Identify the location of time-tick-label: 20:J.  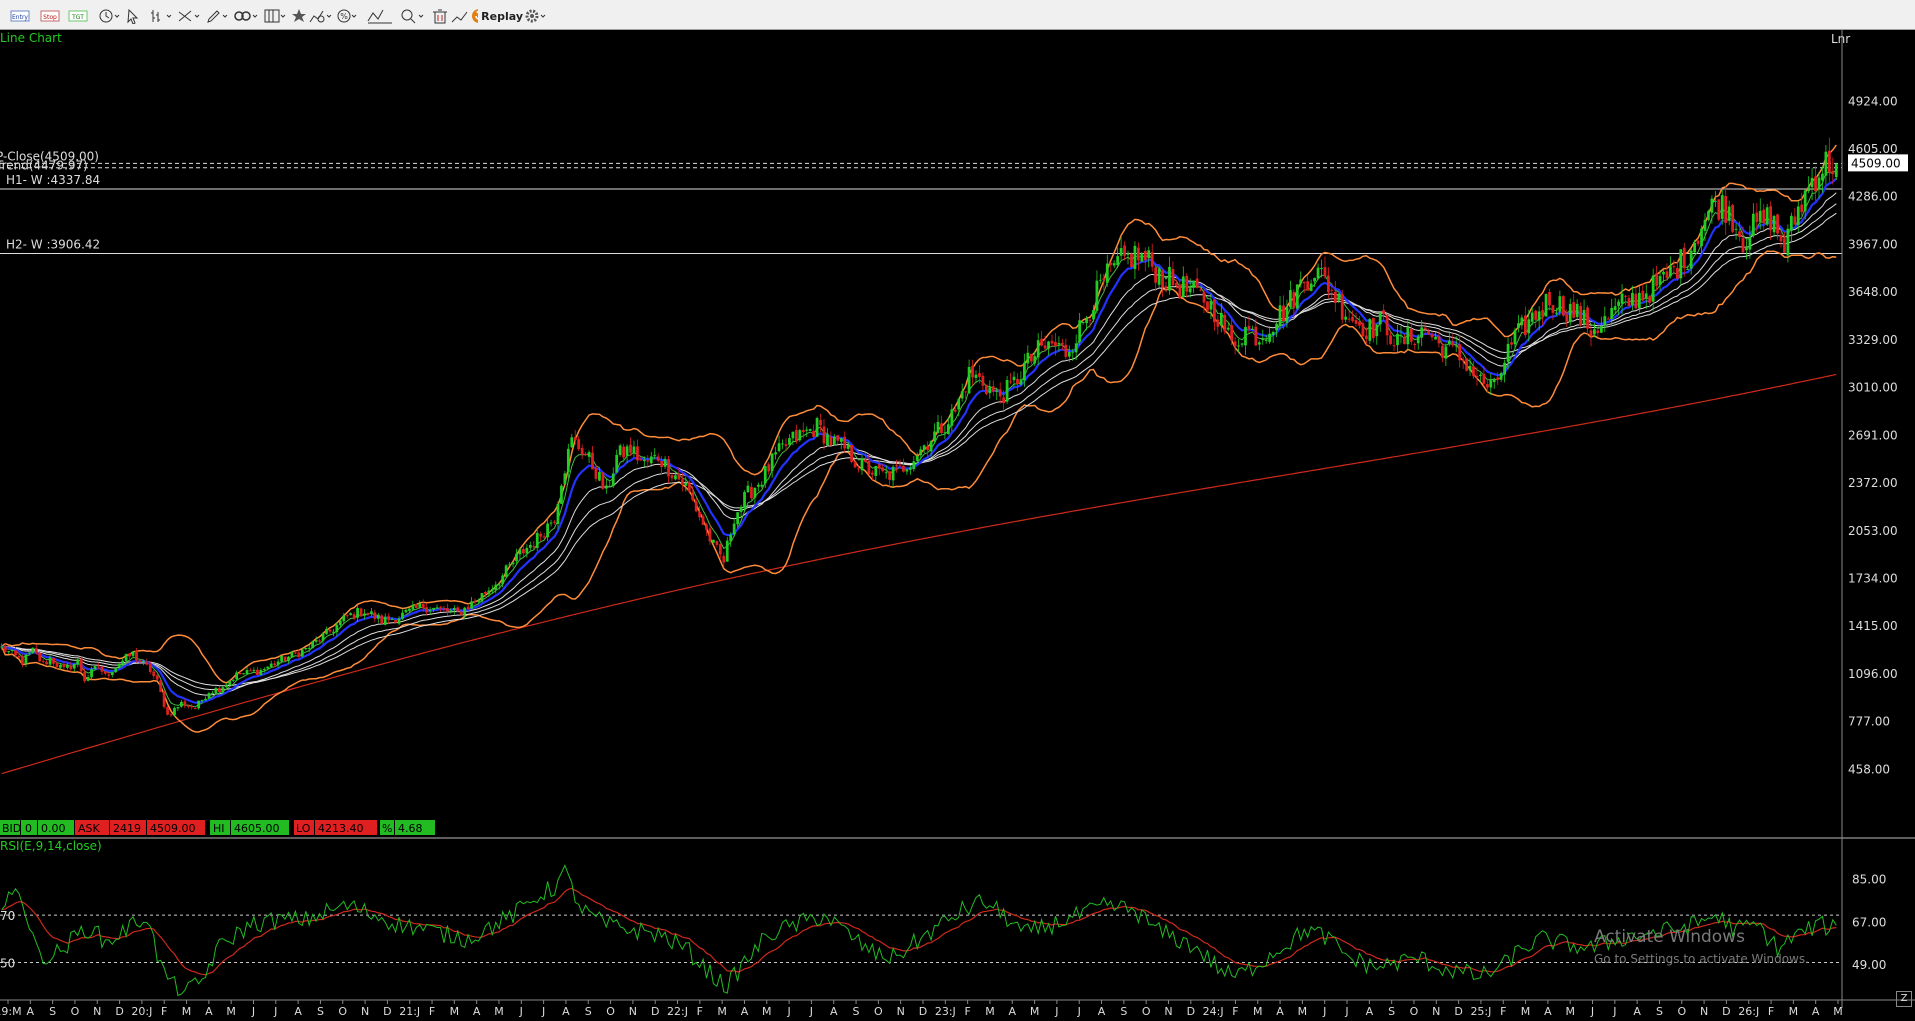
(141, 1011).